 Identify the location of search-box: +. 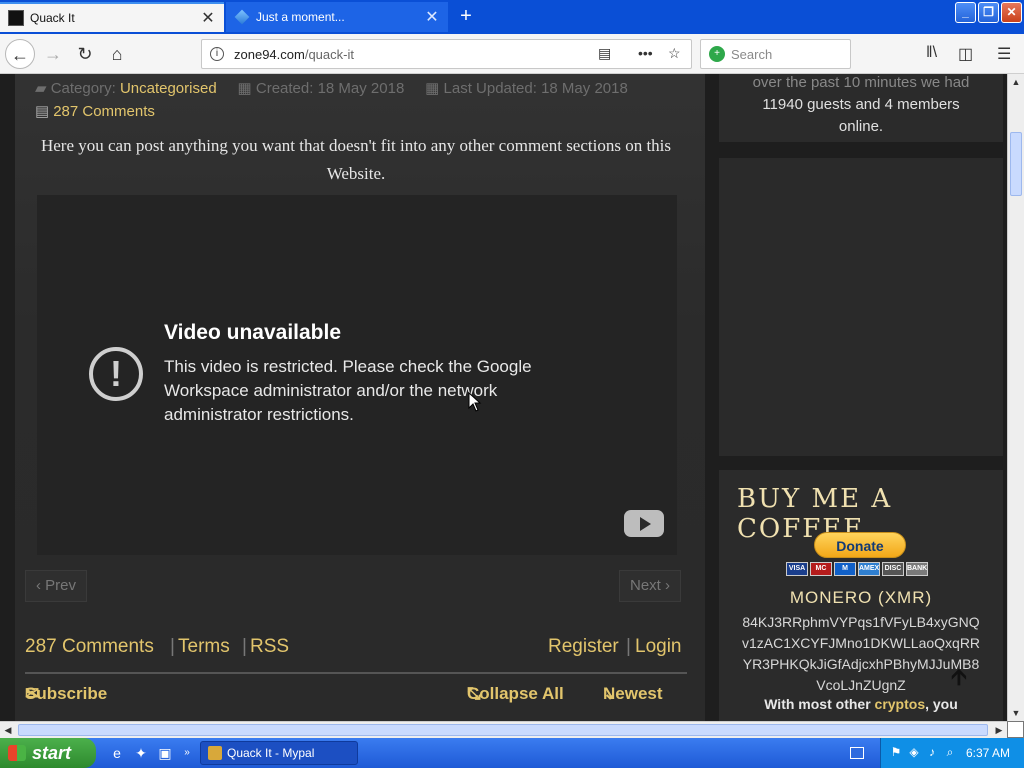
(775, 54).